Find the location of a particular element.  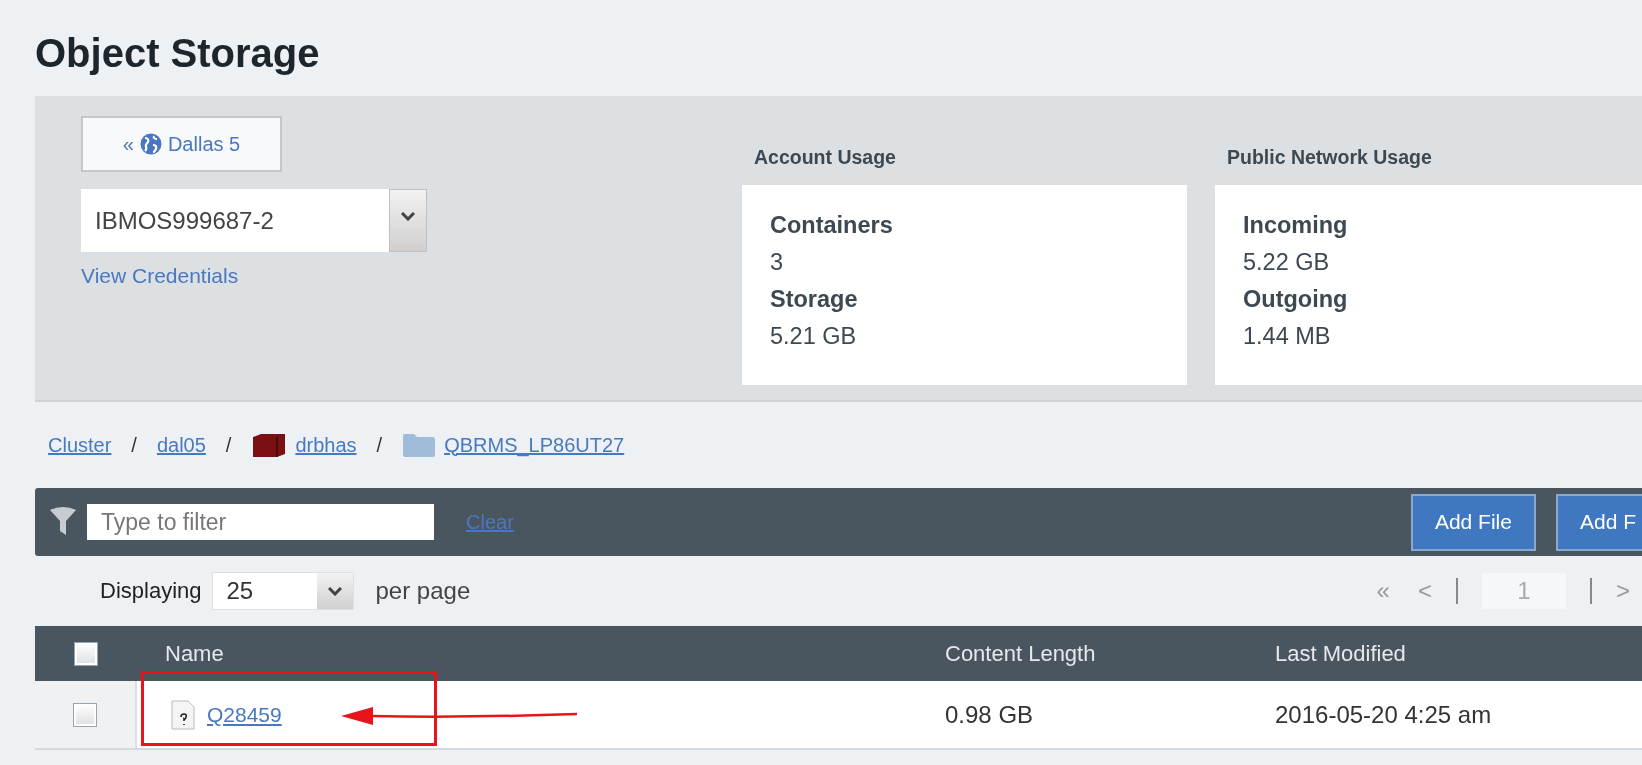

stat-label: Outgoing is located at coordinates (1296, 299).